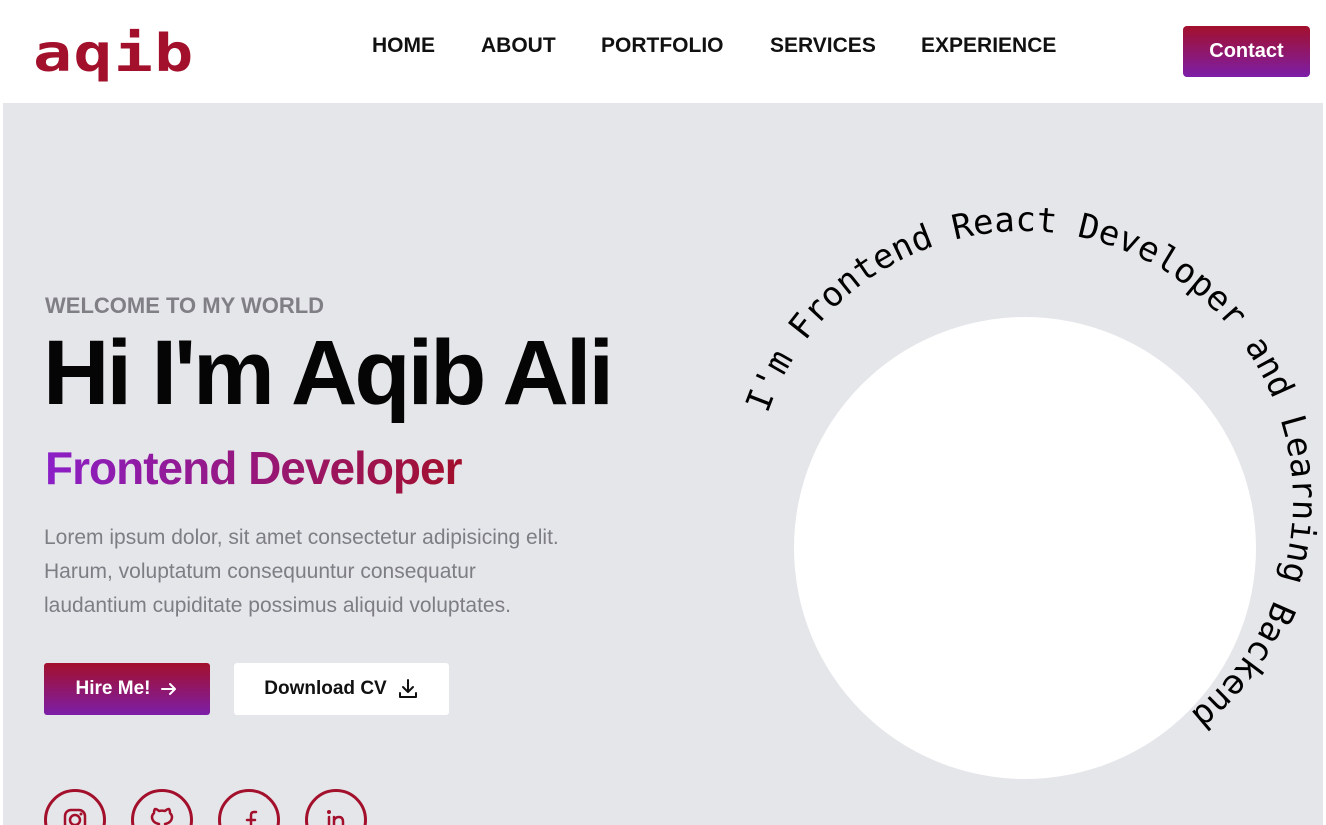  Describe the element at coordinates (336, 807) in the screenshot. I see `linkedin-link` at that location.